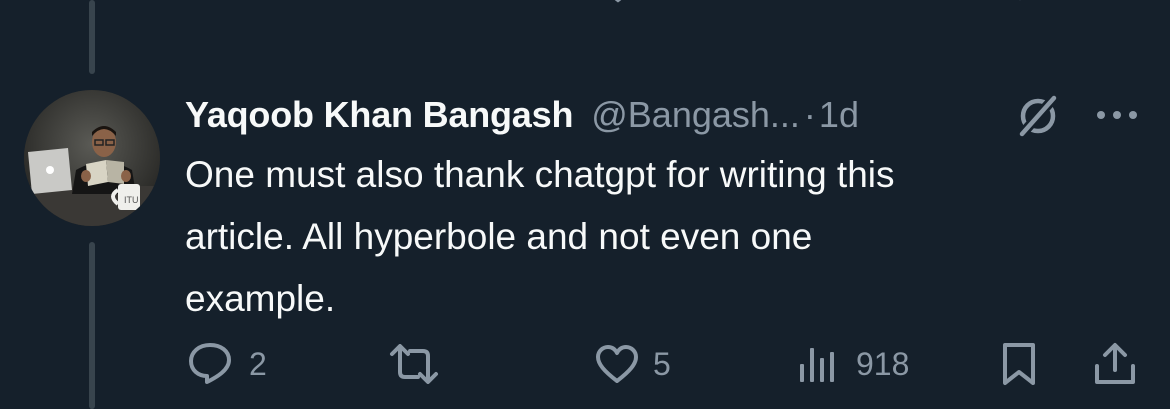 This screenshot has height=409, width=1170. I want to click on thread-connector-top, so click(92, 37).